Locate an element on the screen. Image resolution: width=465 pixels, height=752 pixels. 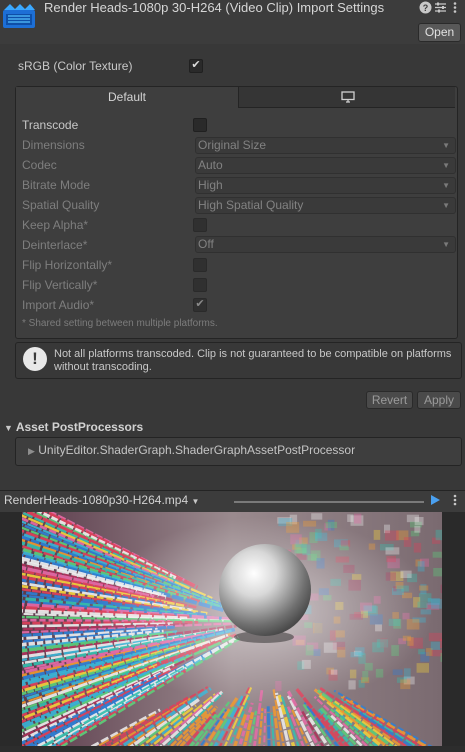
help-icon: ? is located at coordinates (425, 7).